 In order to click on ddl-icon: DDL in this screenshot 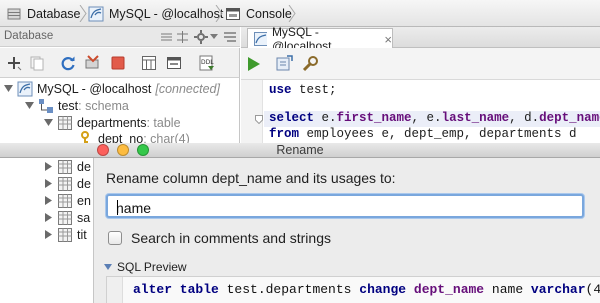, I will do `click(207, 63)`.